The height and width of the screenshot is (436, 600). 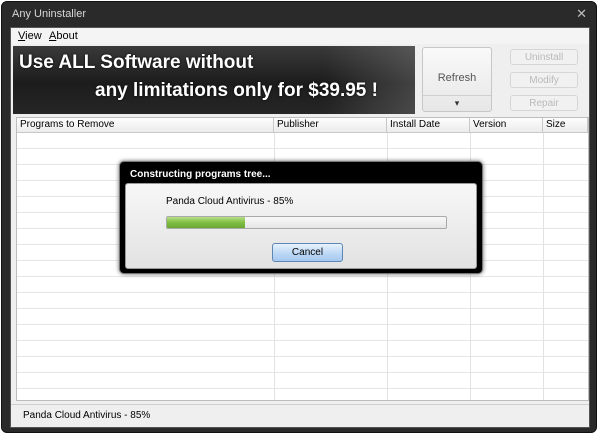 What do you see at coordinates (581, 14) in the screenshot?
I see `close-icon: ✕` at bounding box center [581, 14].